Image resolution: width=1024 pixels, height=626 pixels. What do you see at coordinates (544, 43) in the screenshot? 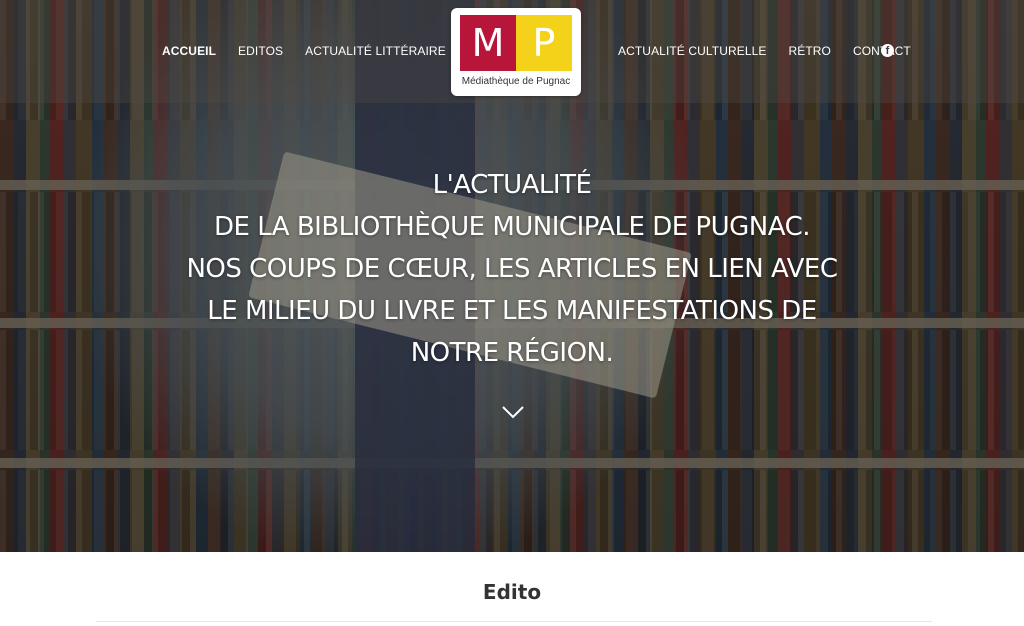
I see `logo-letter-p: P` at bounding box center [544, 43].